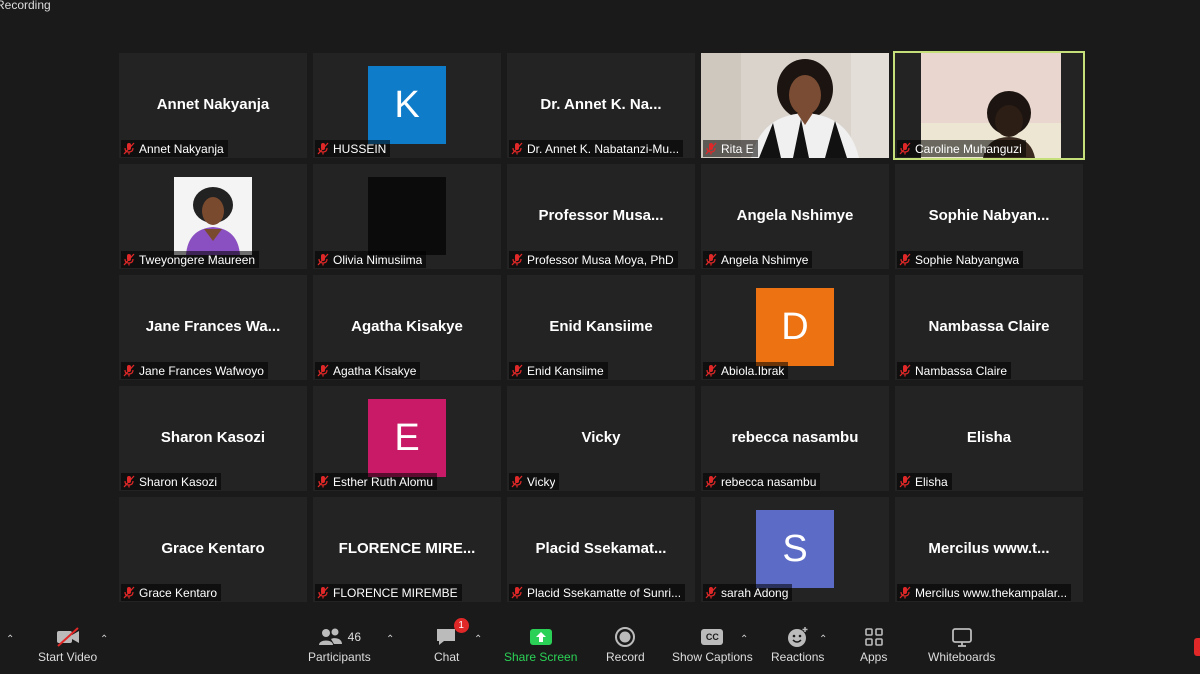  Describe the element at coordinates (360, 148) in the screenshot. I see `participant-name: HUSSEIN` at that location.